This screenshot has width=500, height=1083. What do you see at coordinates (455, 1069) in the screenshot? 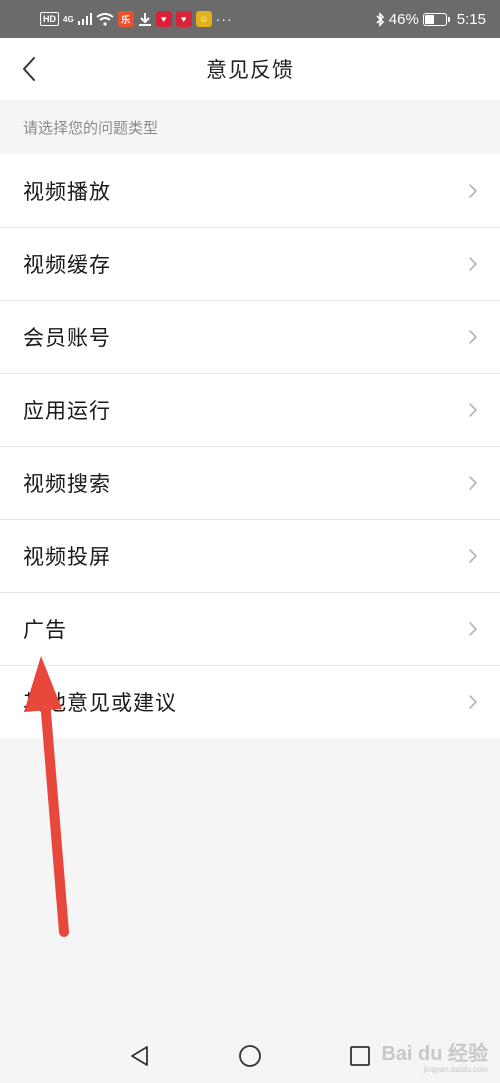
I see `watermark-url: jingyan.baidu.com` at bounding box center [455, 1069].